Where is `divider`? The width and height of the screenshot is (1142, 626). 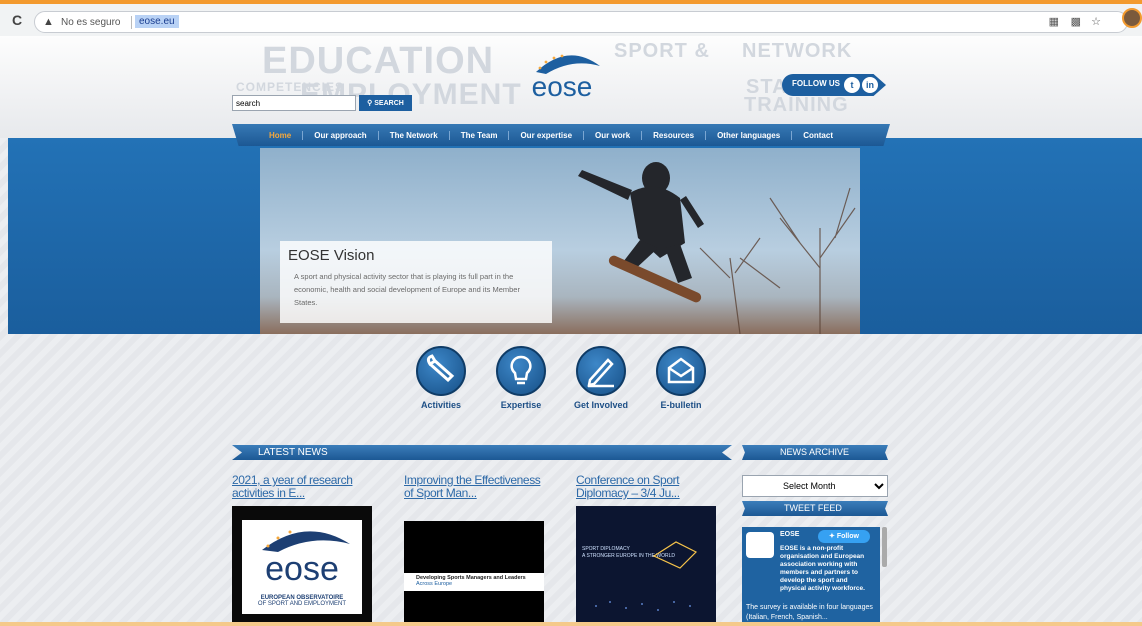
divider is located at coordinates (131, 22).